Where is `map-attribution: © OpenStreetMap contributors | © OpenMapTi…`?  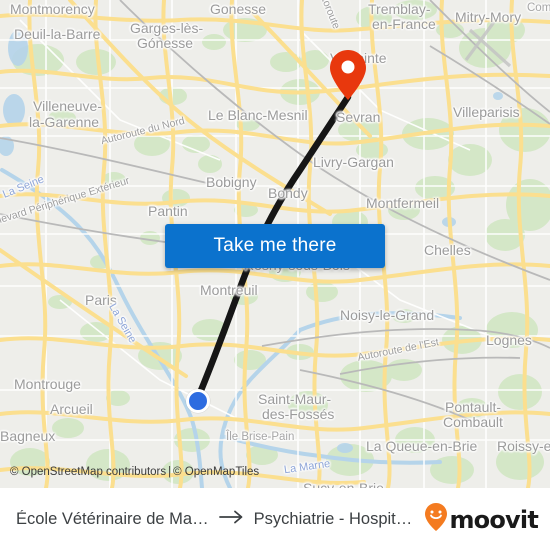
map-attribution: © OpenStreetMap contributors | © OpenMapTi… is located at coordinates (275, 472).